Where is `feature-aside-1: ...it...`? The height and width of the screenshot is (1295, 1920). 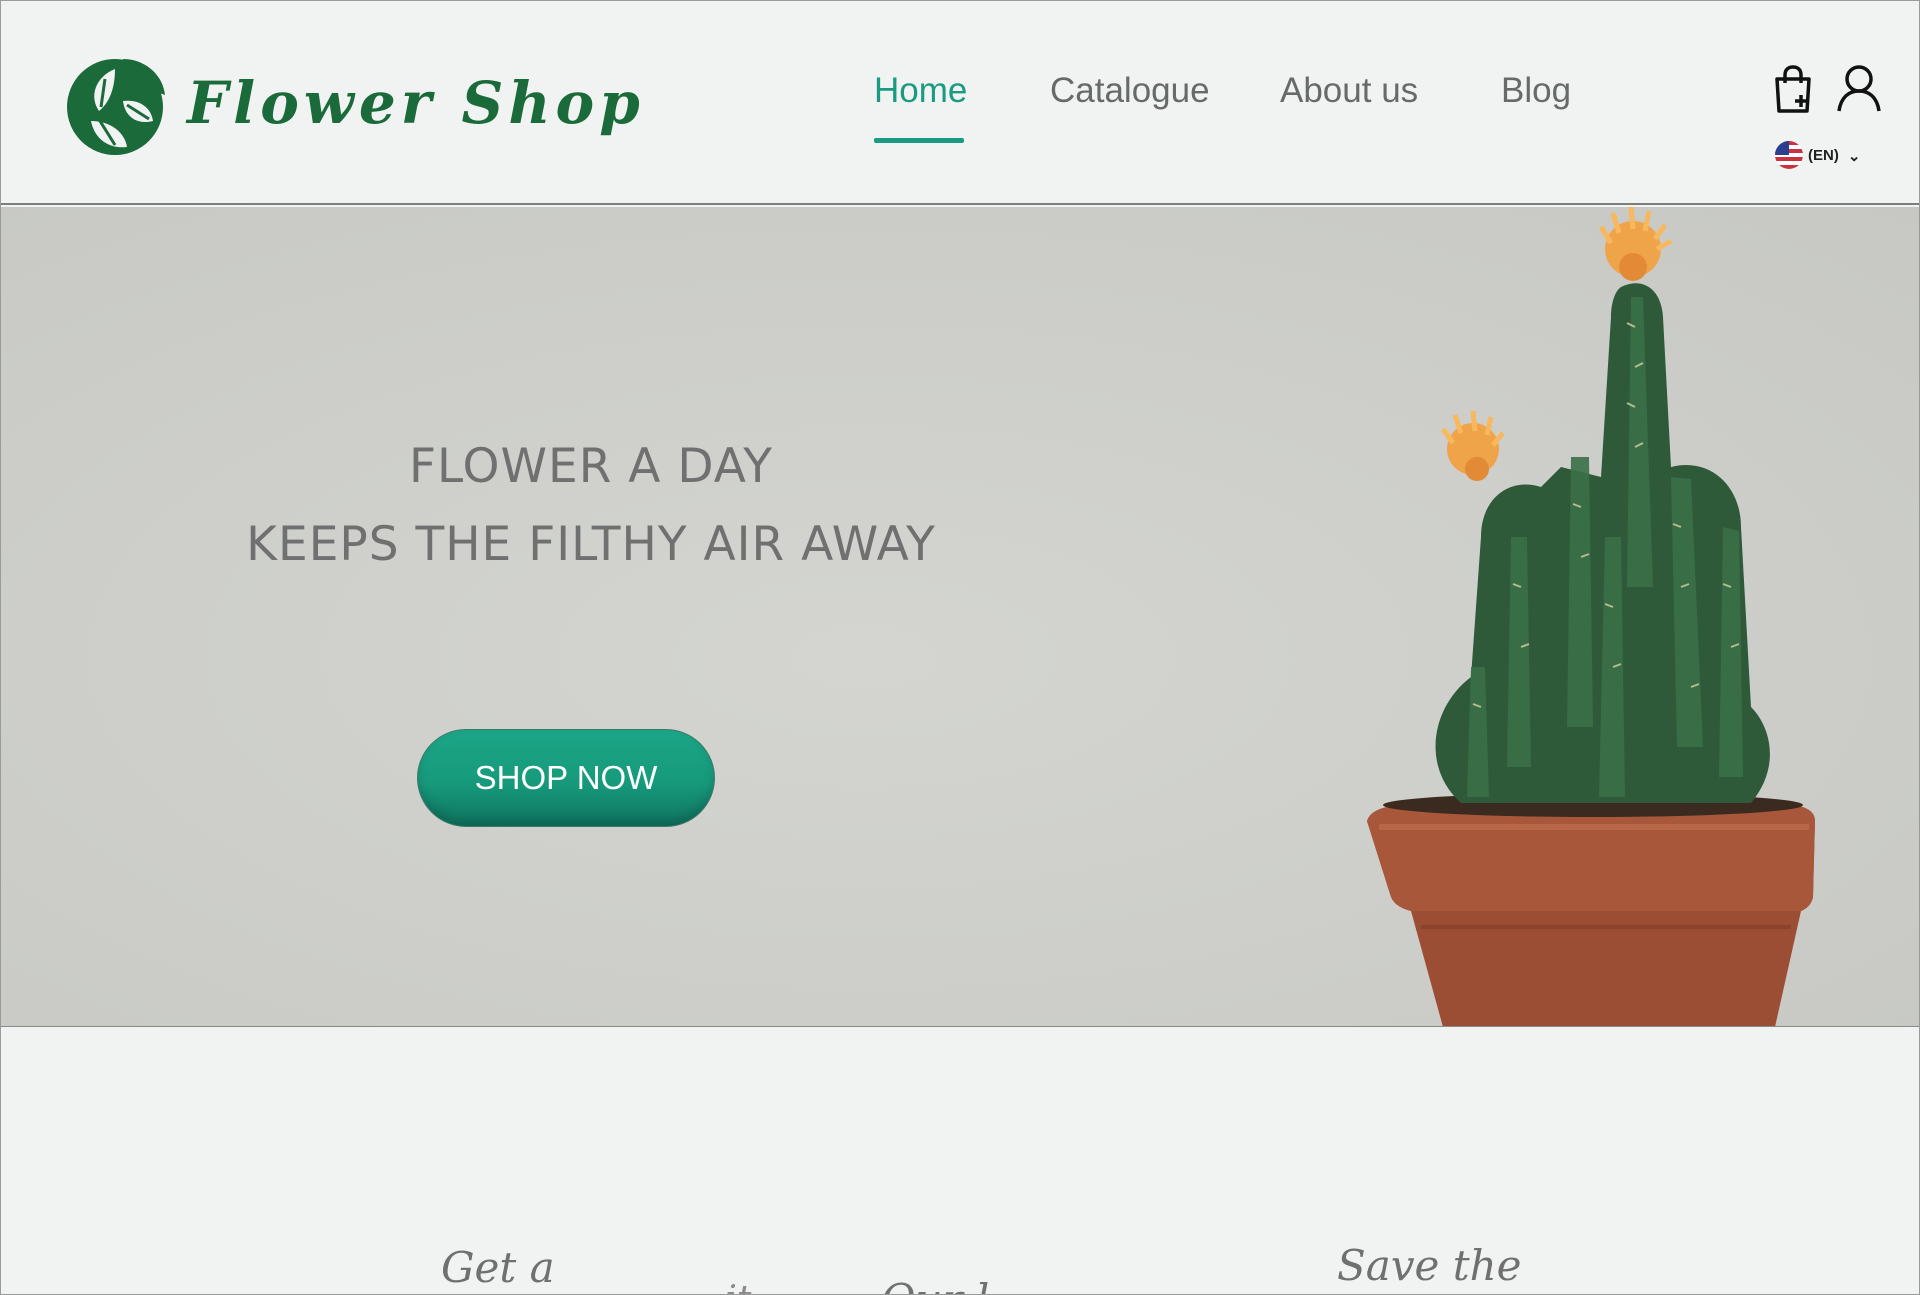
feature-aside-1: ...it... is located at coordinates (738, 1286).